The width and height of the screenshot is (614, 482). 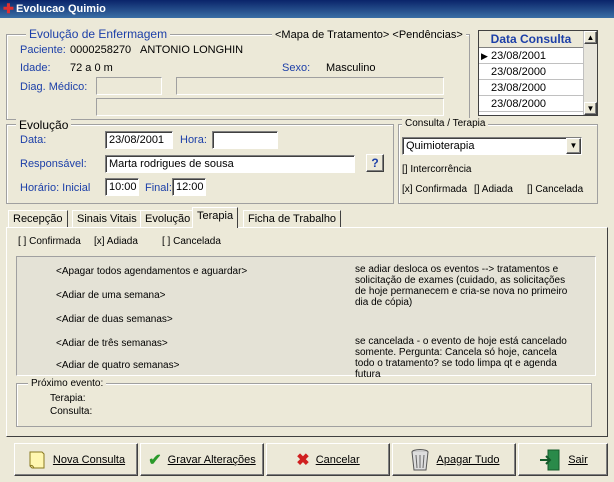 I want to click on cancelar-button: ✖ Cancelar, so click(x=328, y=459).